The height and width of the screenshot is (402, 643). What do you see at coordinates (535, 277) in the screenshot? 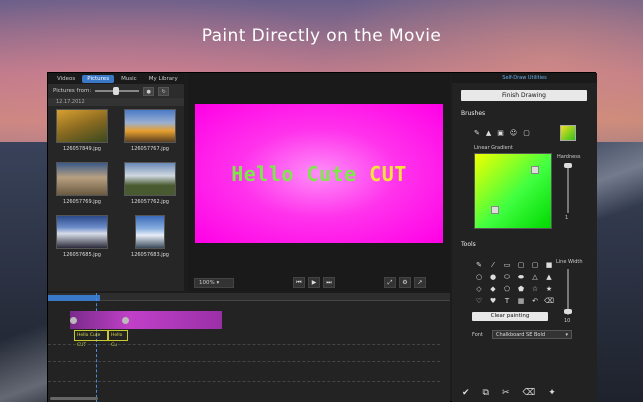
I see `triangle-icon: △` at bounding box center [535, 277].